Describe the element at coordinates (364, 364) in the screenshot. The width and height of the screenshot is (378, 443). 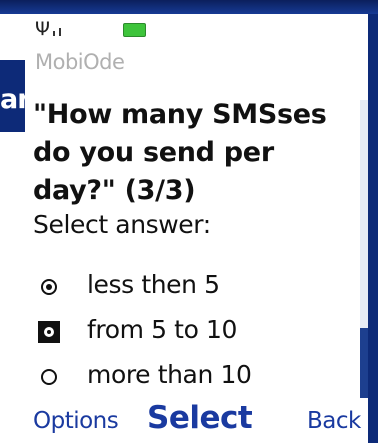
I see `scrollbar-thumb` at that location.